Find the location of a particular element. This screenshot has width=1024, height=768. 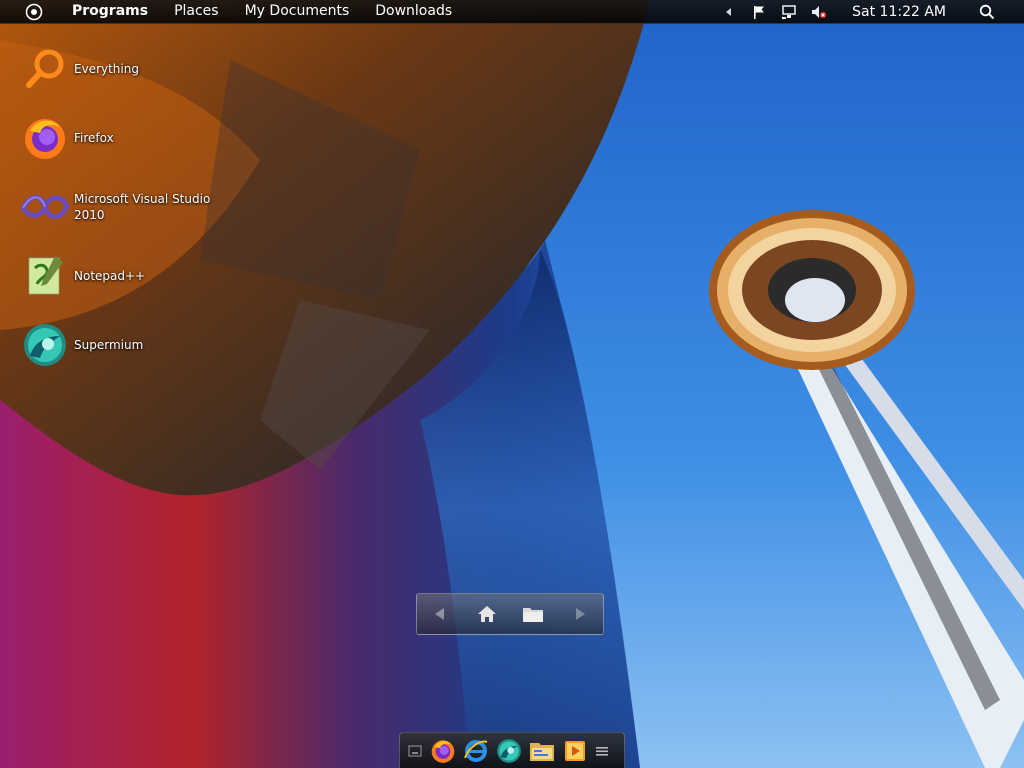

volume-muted-icon is located at coordinates (819, 12).